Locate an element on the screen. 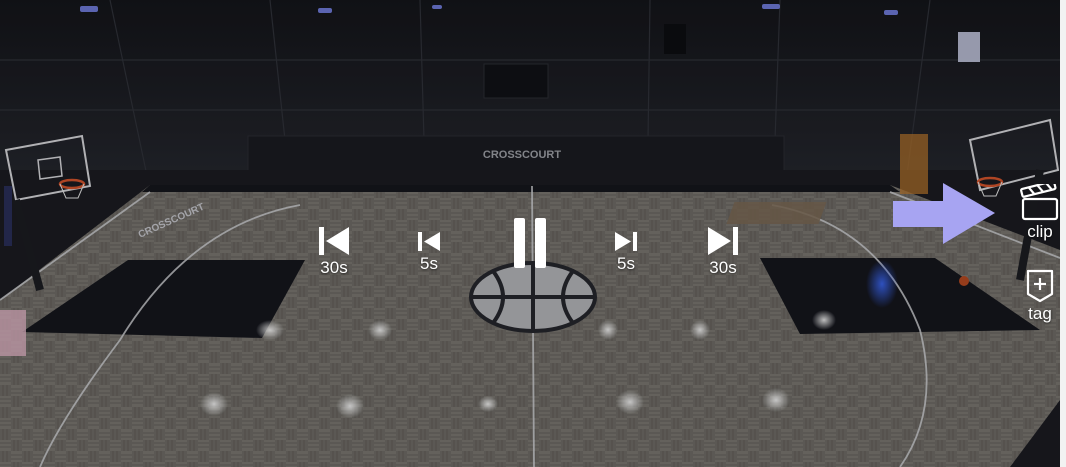 The width and height of the screenshot is (1066, 467). skip-back-5-label: 5s is located at coordinates (429, 263).